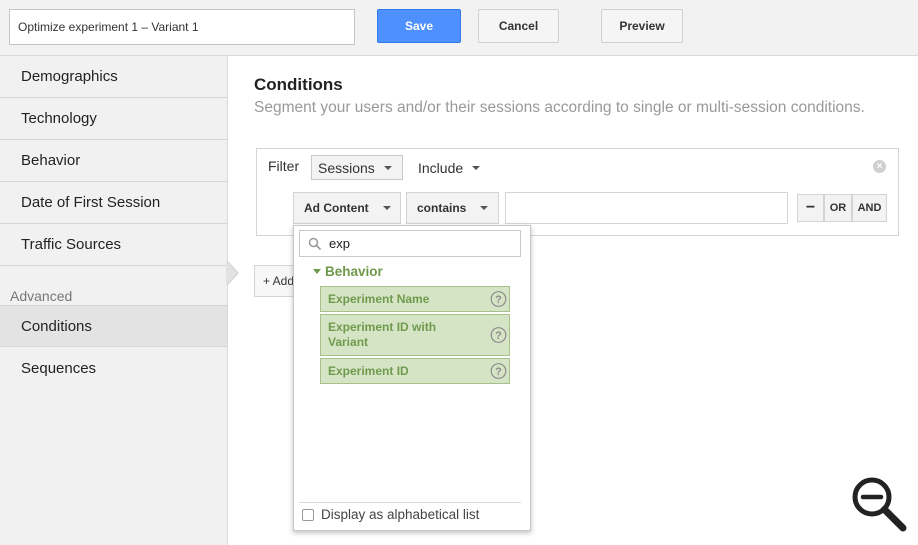 The image size is (918, 545). I want to click on filter-label: Filter, so click(284, 166).